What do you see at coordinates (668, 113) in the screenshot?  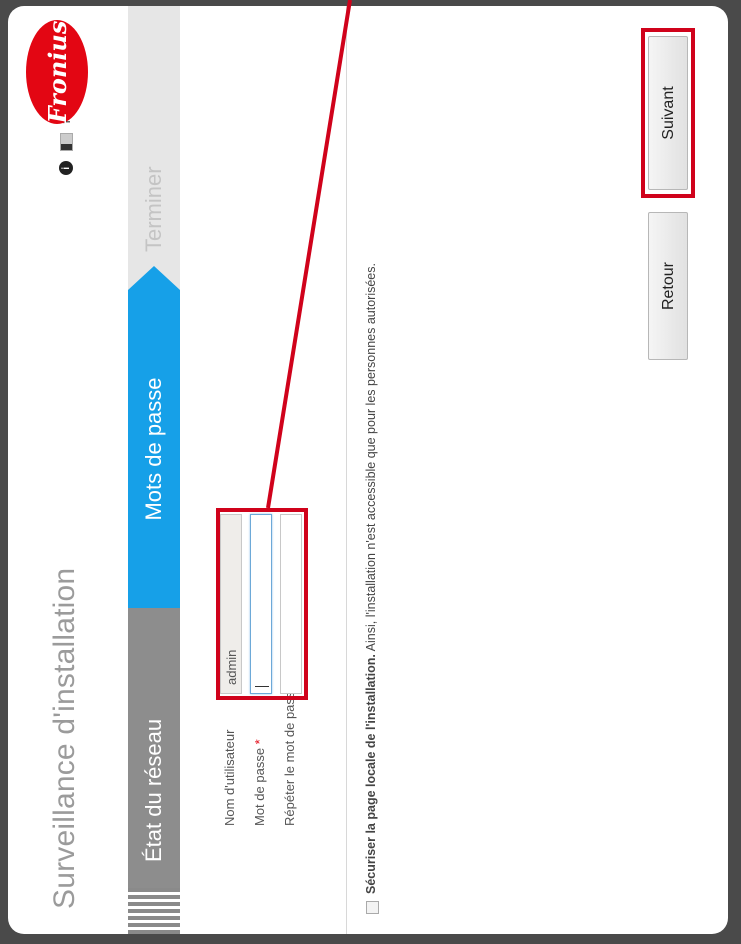 I see `next-button-highlight` at bounding box center [668, 113].